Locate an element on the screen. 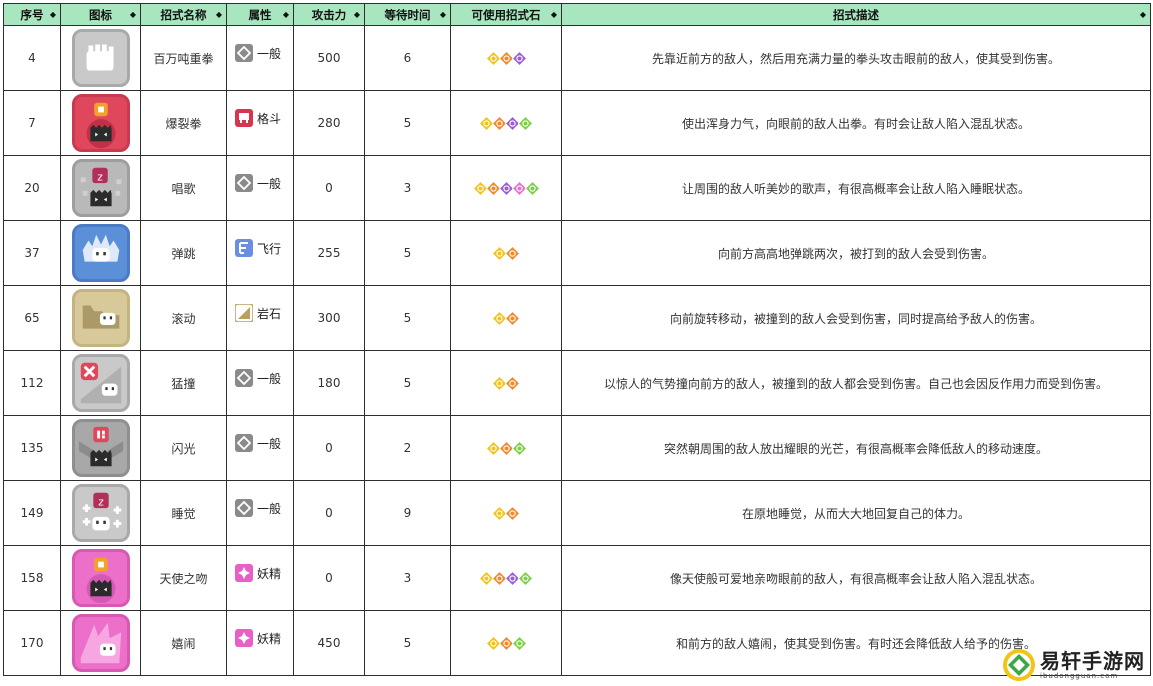 Image resolution: width=1153 pixels, height=686 pixels. move-name-link: 唱歌 is located at coordinates (183, 188).